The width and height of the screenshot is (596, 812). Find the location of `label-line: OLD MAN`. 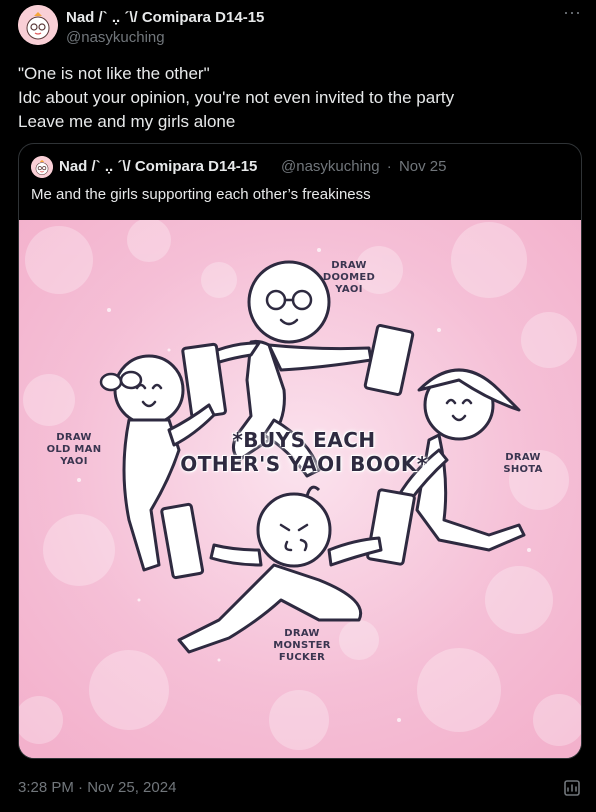

label-line: OLD MAN is located at coordinates (74, 449).